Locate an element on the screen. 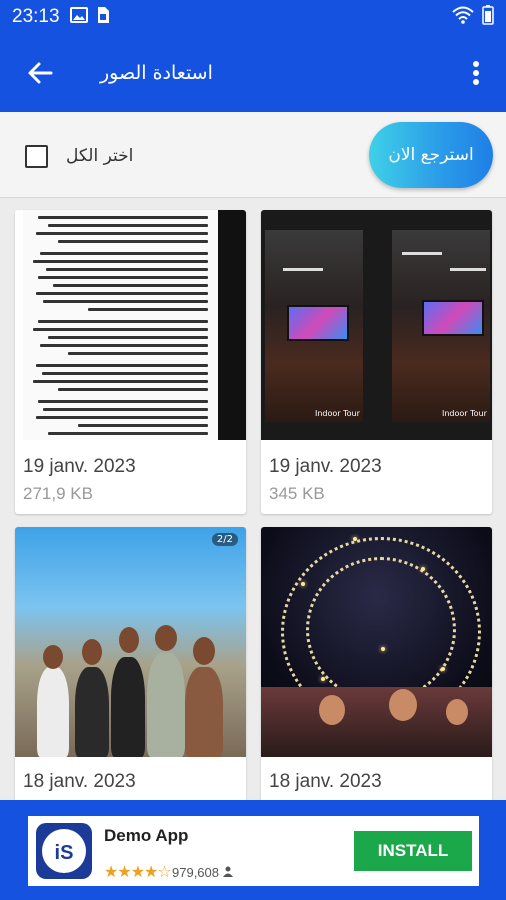  app-logo: iS is located at coordinates (64, 851).